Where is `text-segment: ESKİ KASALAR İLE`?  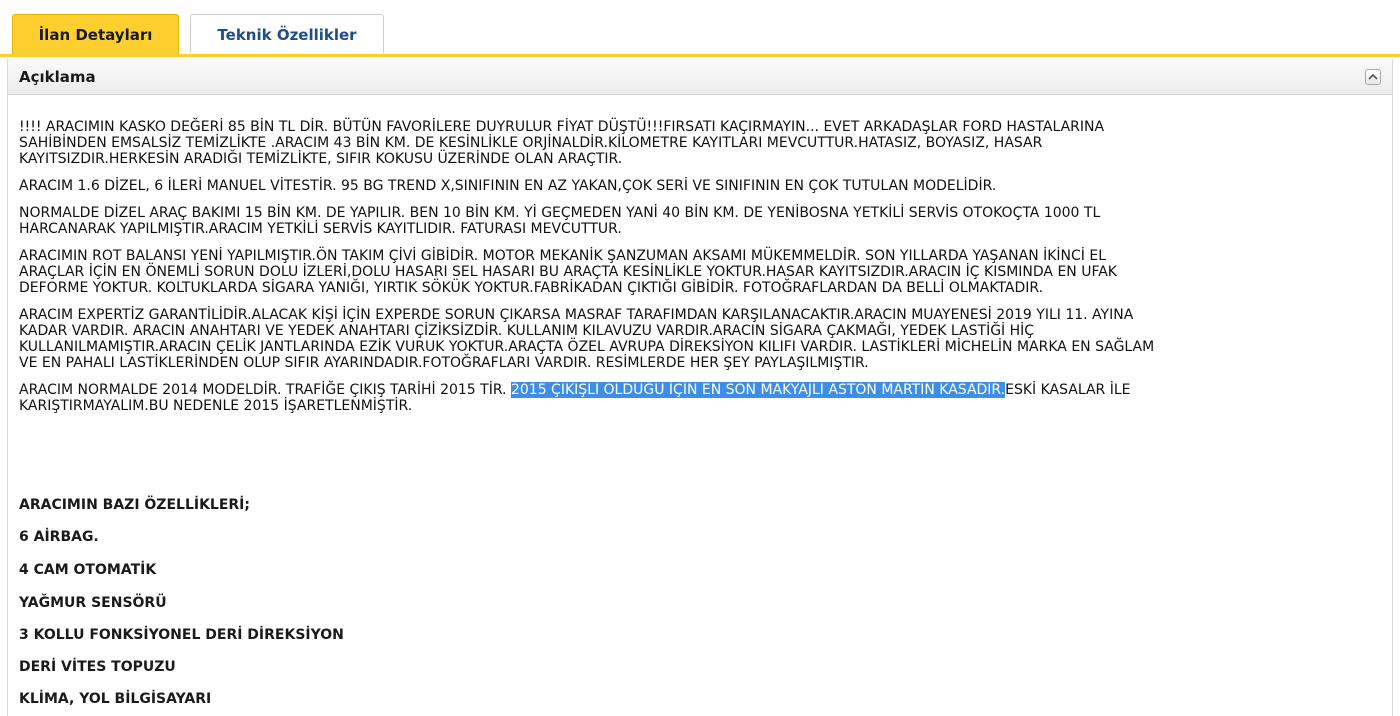 text-segment: ESKİ KASALAR İLE is located at coordinates (1068, 390).